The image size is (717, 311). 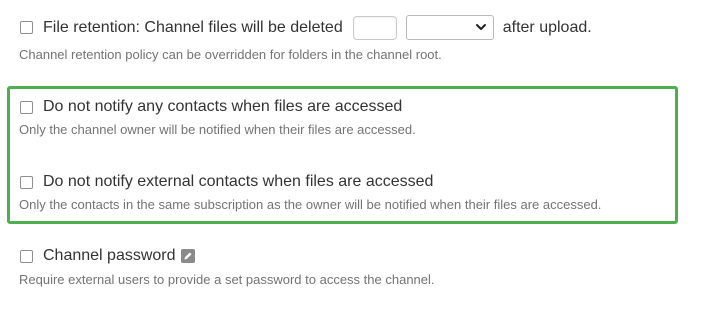 I want to click on file-retention-checkbox, so click(x=26, y=27).